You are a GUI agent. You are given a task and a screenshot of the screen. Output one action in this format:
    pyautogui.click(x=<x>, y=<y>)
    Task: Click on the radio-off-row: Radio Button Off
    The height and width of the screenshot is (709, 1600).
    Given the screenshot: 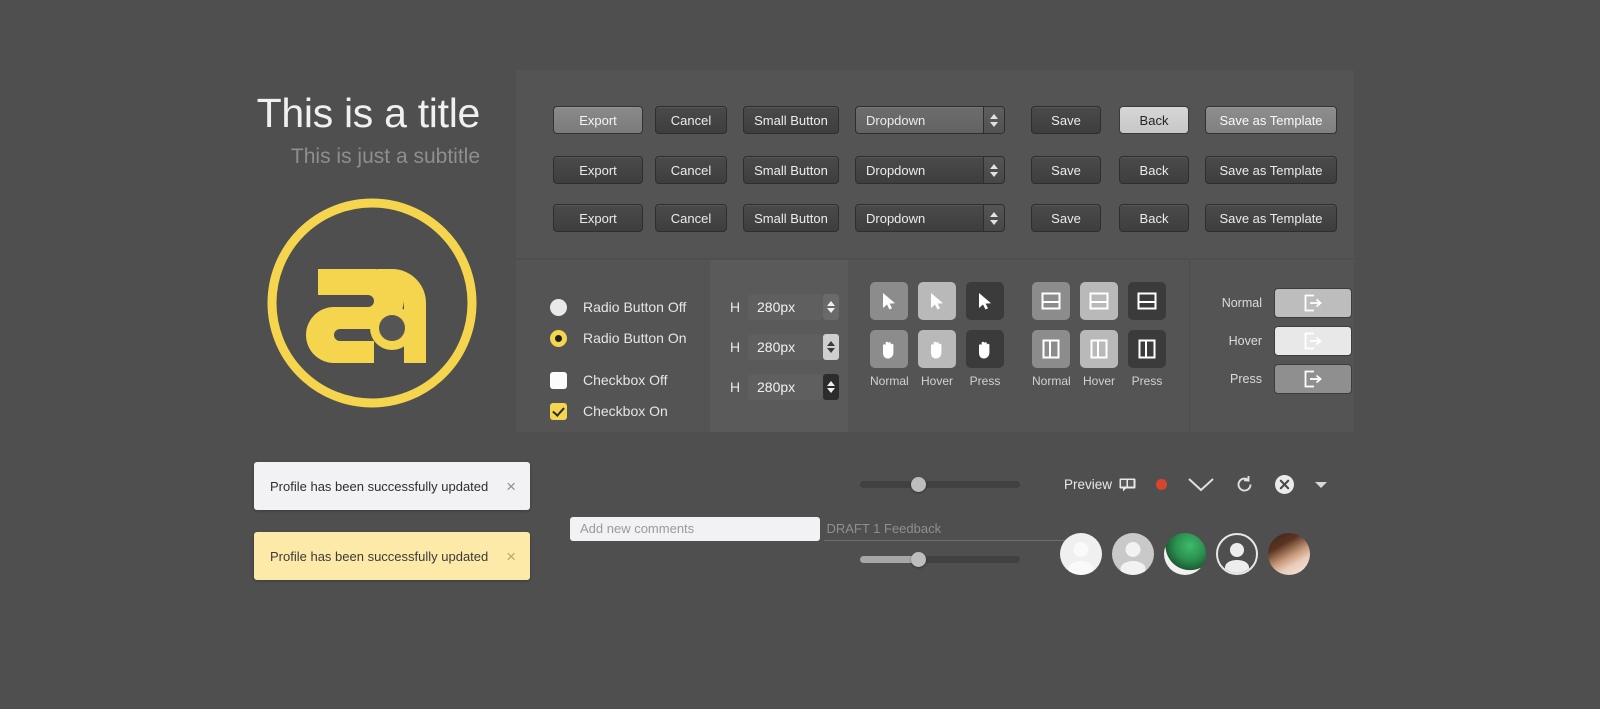 What is the action you would take?
    pyautogui.click(x=618, y=307)
    